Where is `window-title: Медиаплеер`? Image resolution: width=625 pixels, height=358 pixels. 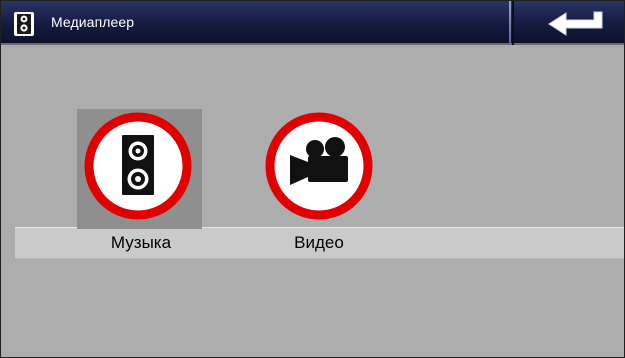 window-title: Медиаплеер is located at coordinates (93, 22).